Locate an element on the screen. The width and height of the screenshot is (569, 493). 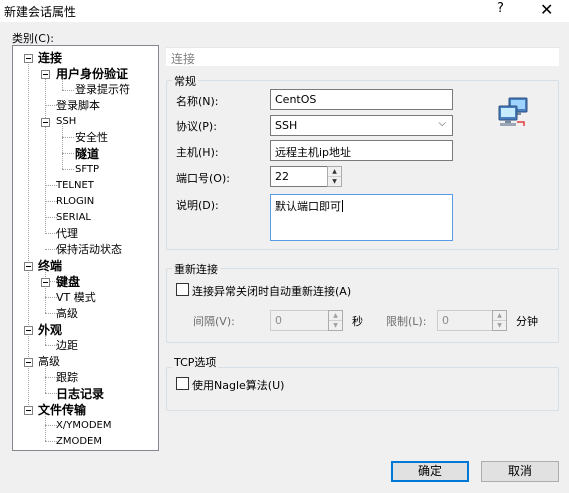
title-bar: 新建会话属性 ? ✕ is located at coordinates (284, 11).